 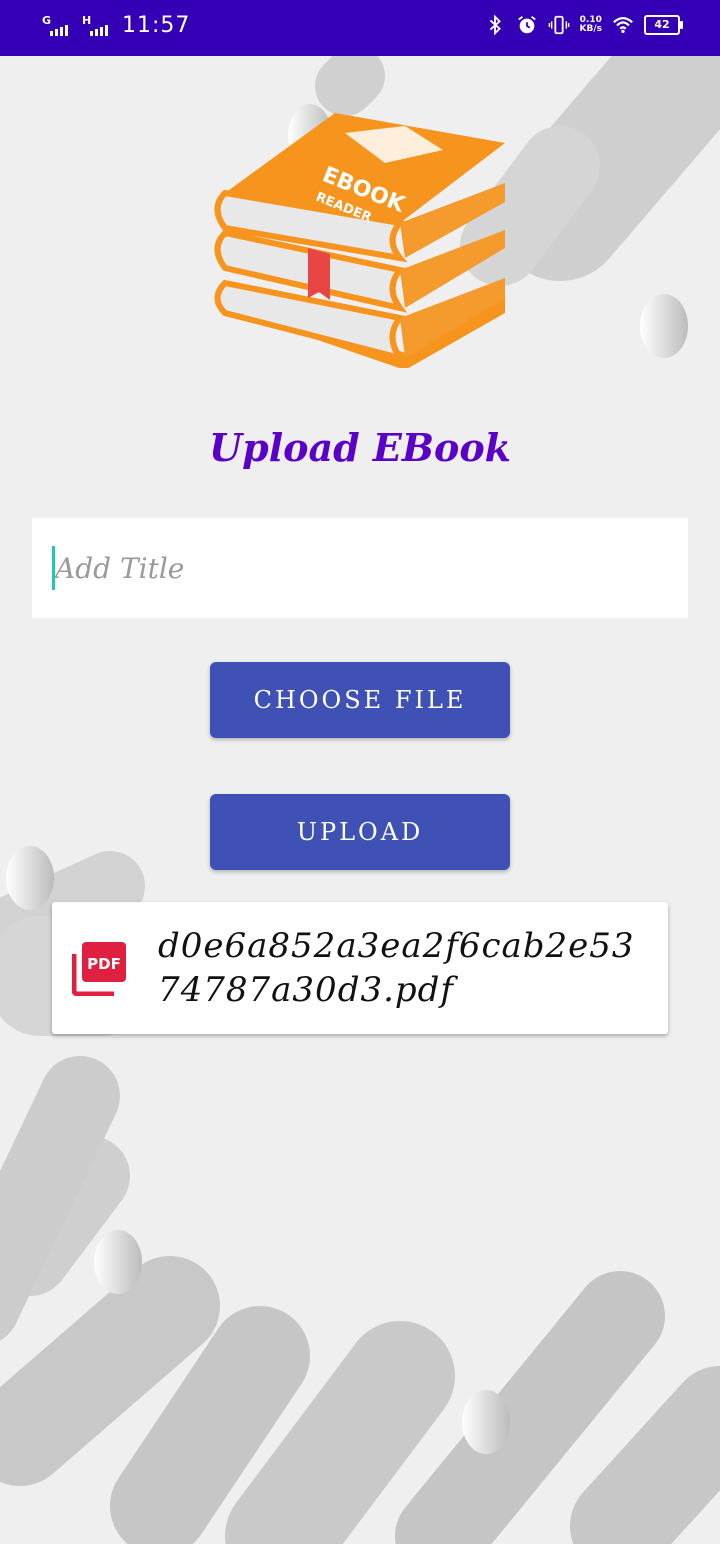 I want to click on pdf-icon-label: PDF, so click(x=104, y=964).